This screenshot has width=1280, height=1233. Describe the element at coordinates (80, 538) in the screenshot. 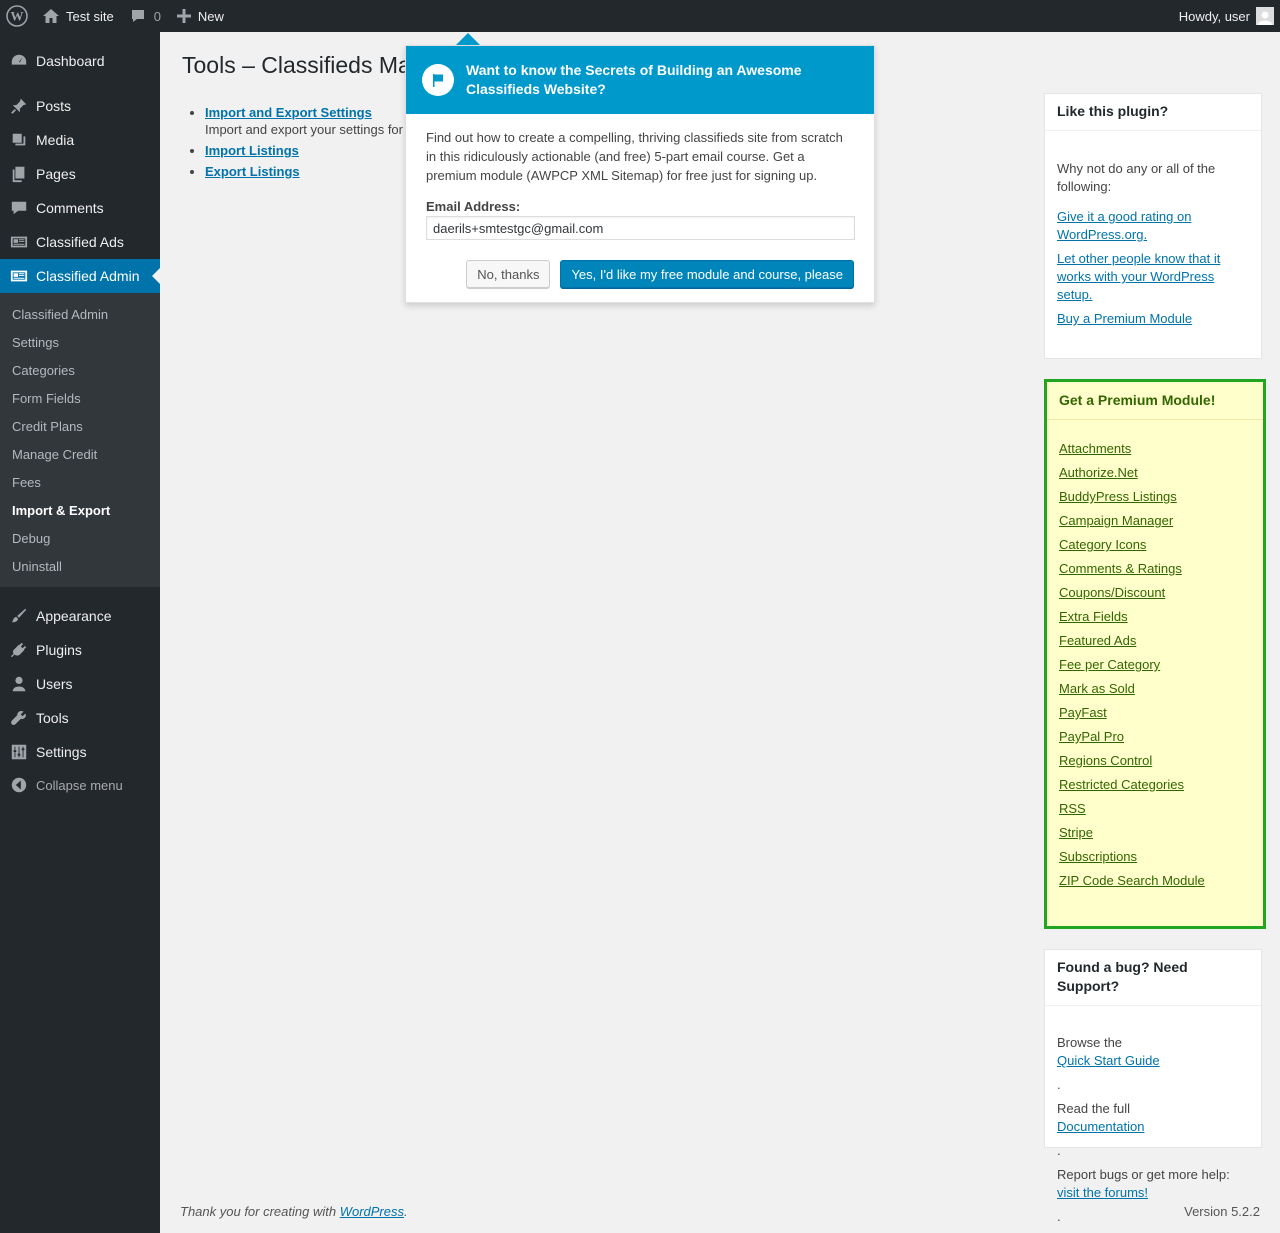

I see `submenu-debug: Debug` at that location.